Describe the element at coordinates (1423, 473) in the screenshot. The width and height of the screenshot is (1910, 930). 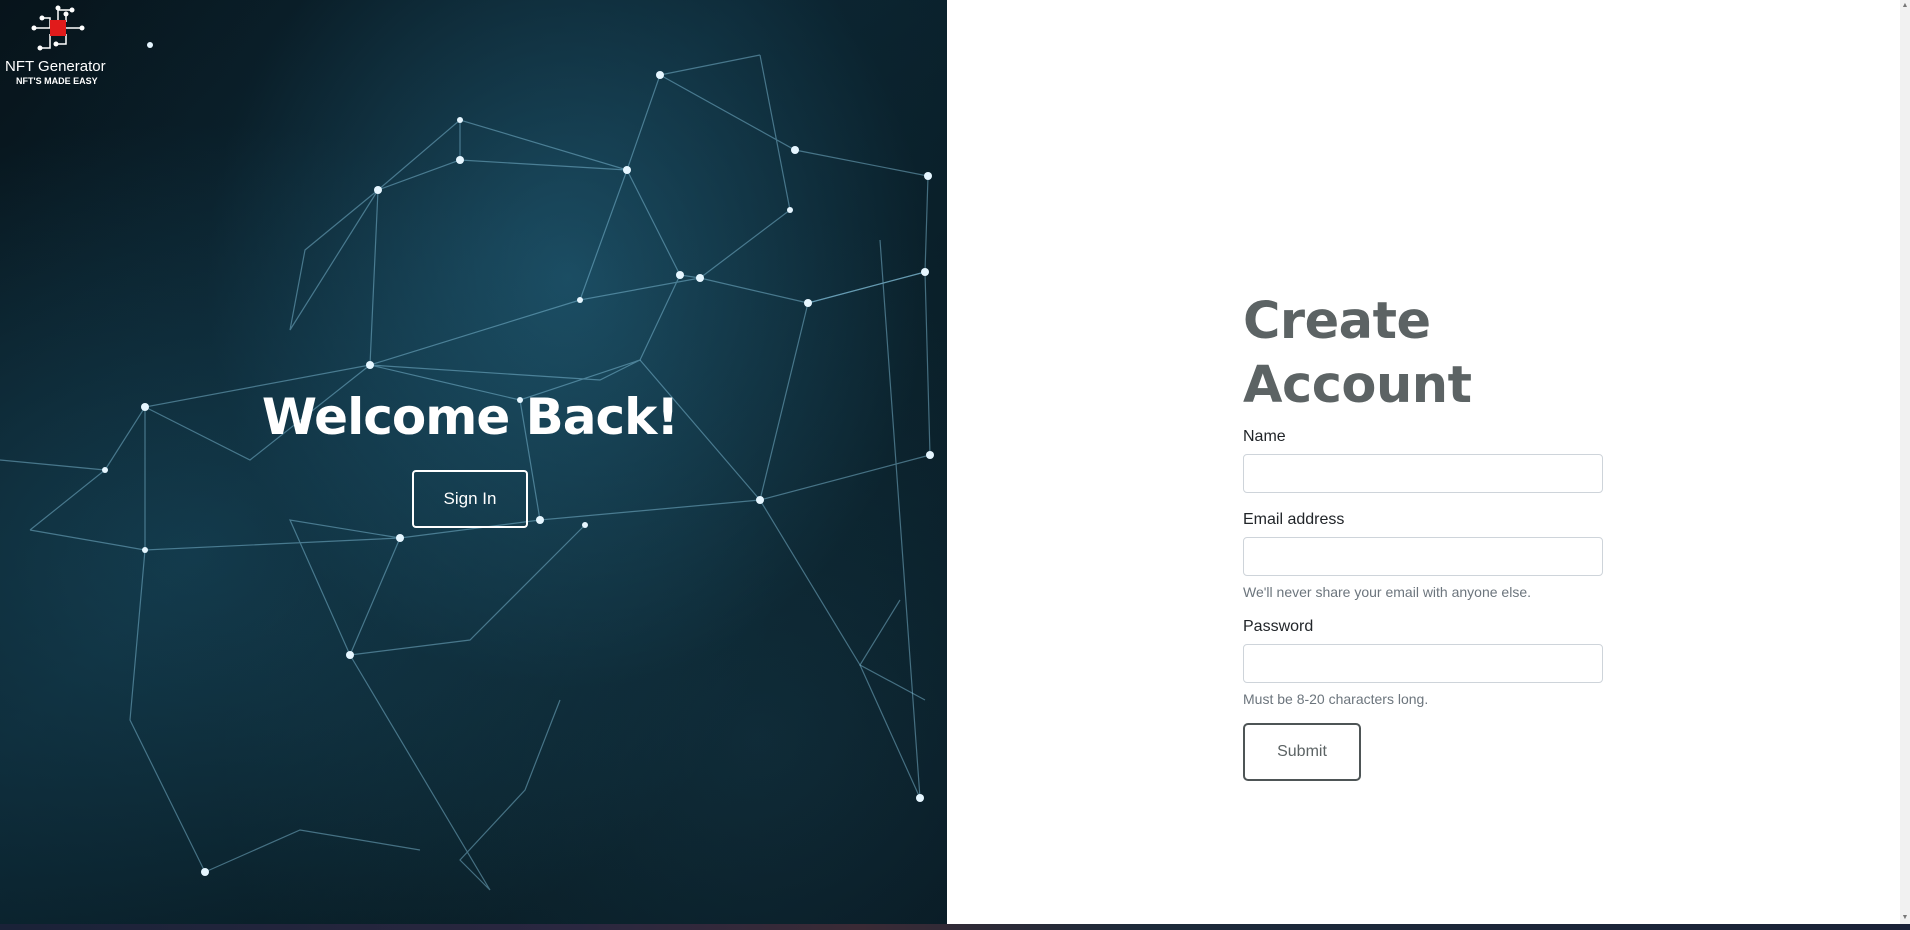
I see `name-input` at that location.